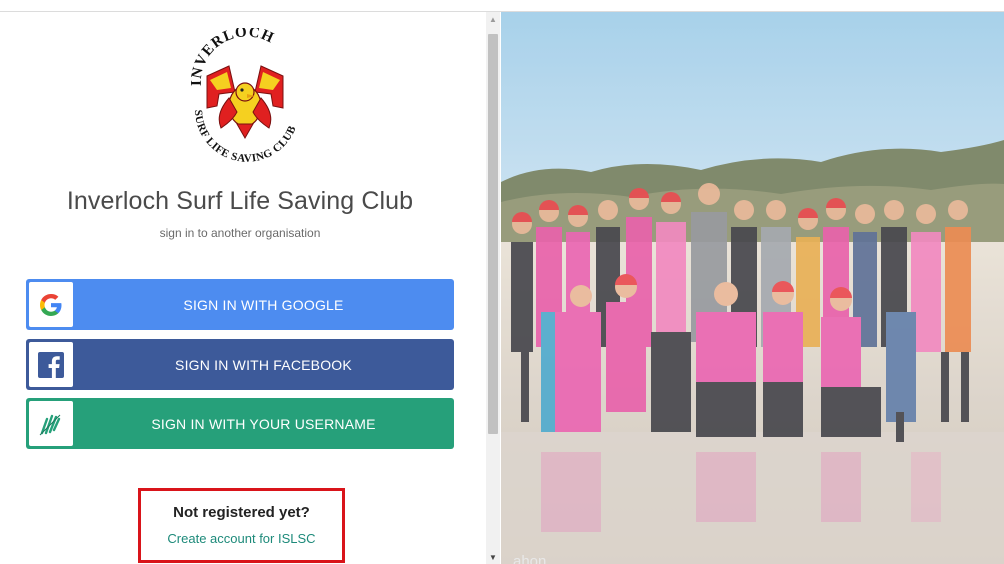 This screenshot has height=564, width=1004. Describe the element at coordinates (263, 423) in the screenshot. I see `sign-in-username-label: SIGN IN WITH YOUR USERNAME` at that location.